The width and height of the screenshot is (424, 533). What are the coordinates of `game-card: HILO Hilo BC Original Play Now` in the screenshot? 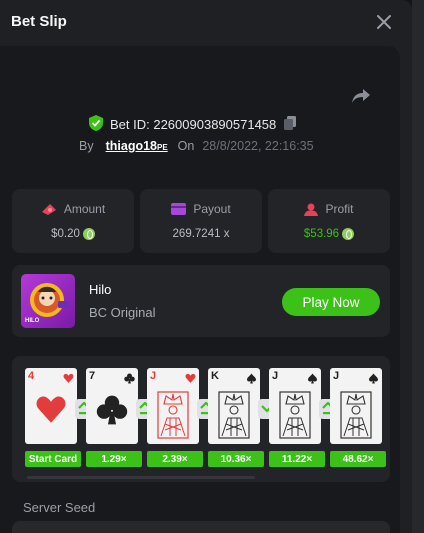 It's located at (201, 301).